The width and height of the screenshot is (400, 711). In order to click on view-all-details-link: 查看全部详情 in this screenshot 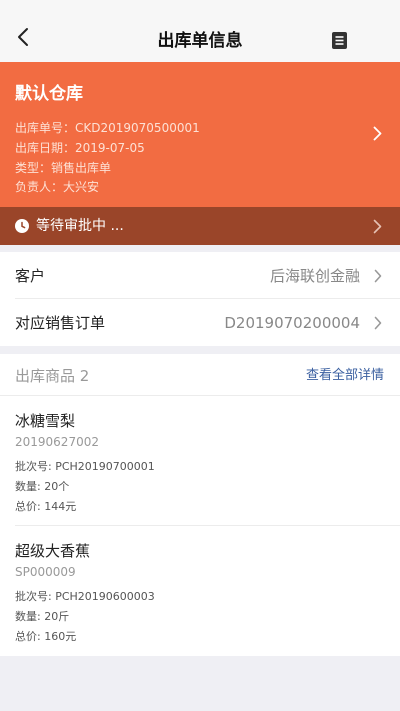, I will do `click(345, 376)`.